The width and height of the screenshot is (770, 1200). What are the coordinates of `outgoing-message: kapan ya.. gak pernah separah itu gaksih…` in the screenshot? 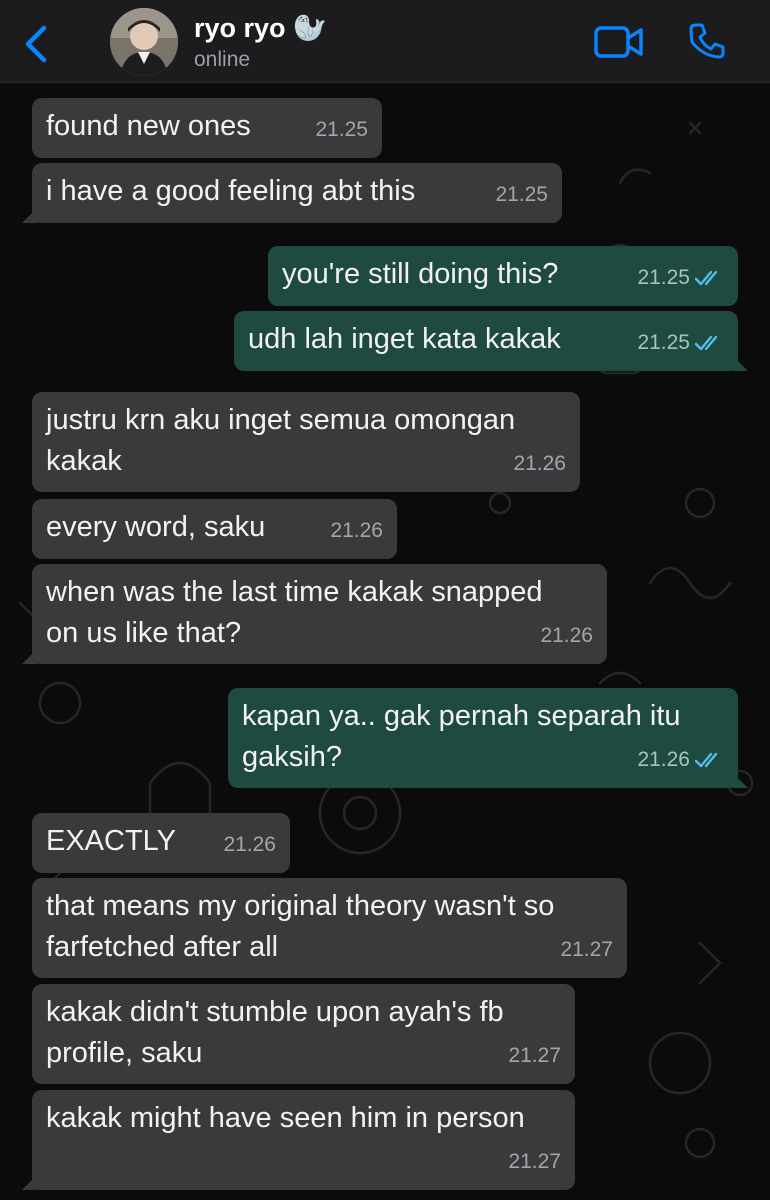 It's located at (488, 738).